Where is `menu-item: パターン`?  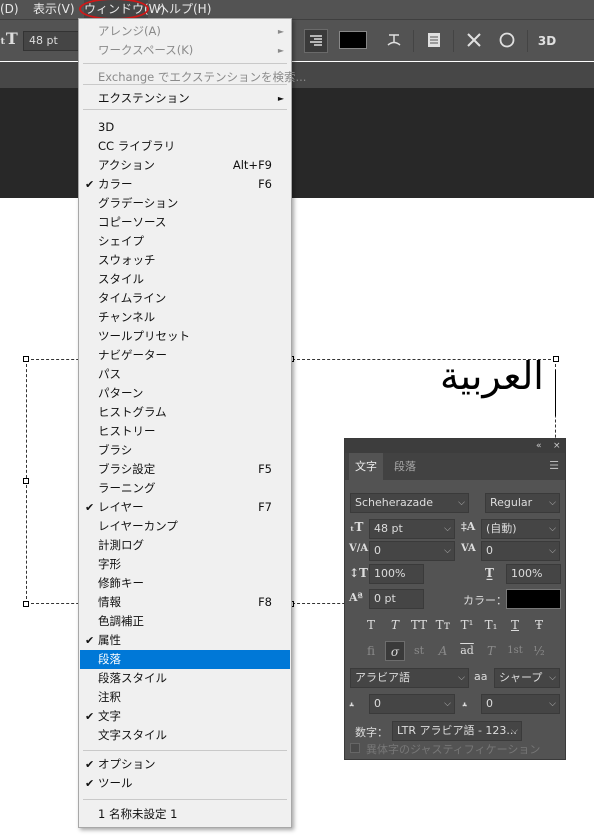
menu-item: パターン is located at coordinates (185, 393).